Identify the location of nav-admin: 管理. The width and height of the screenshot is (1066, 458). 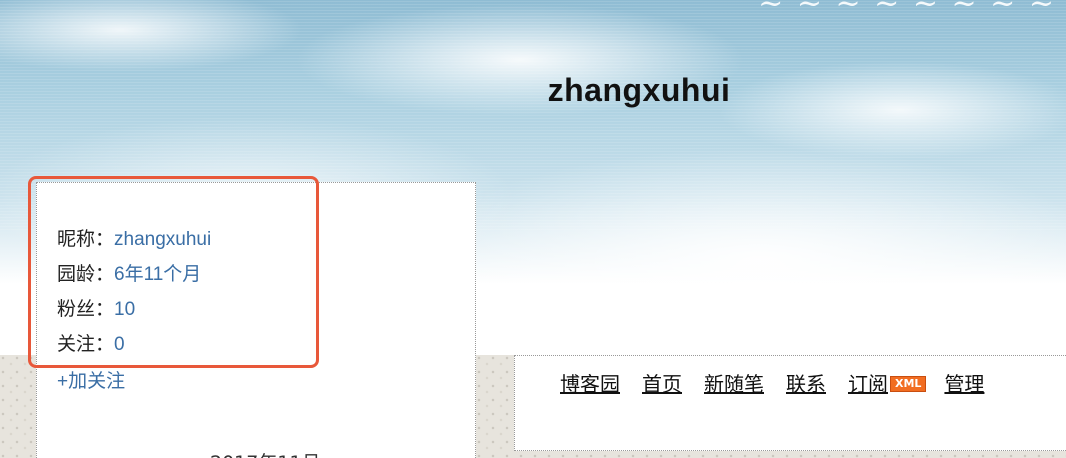
(964, 385).